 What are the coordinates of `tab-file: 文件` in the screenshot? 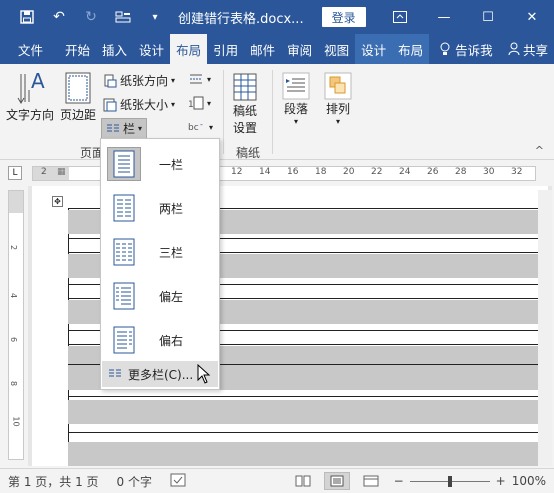 It's located at (29, 49).